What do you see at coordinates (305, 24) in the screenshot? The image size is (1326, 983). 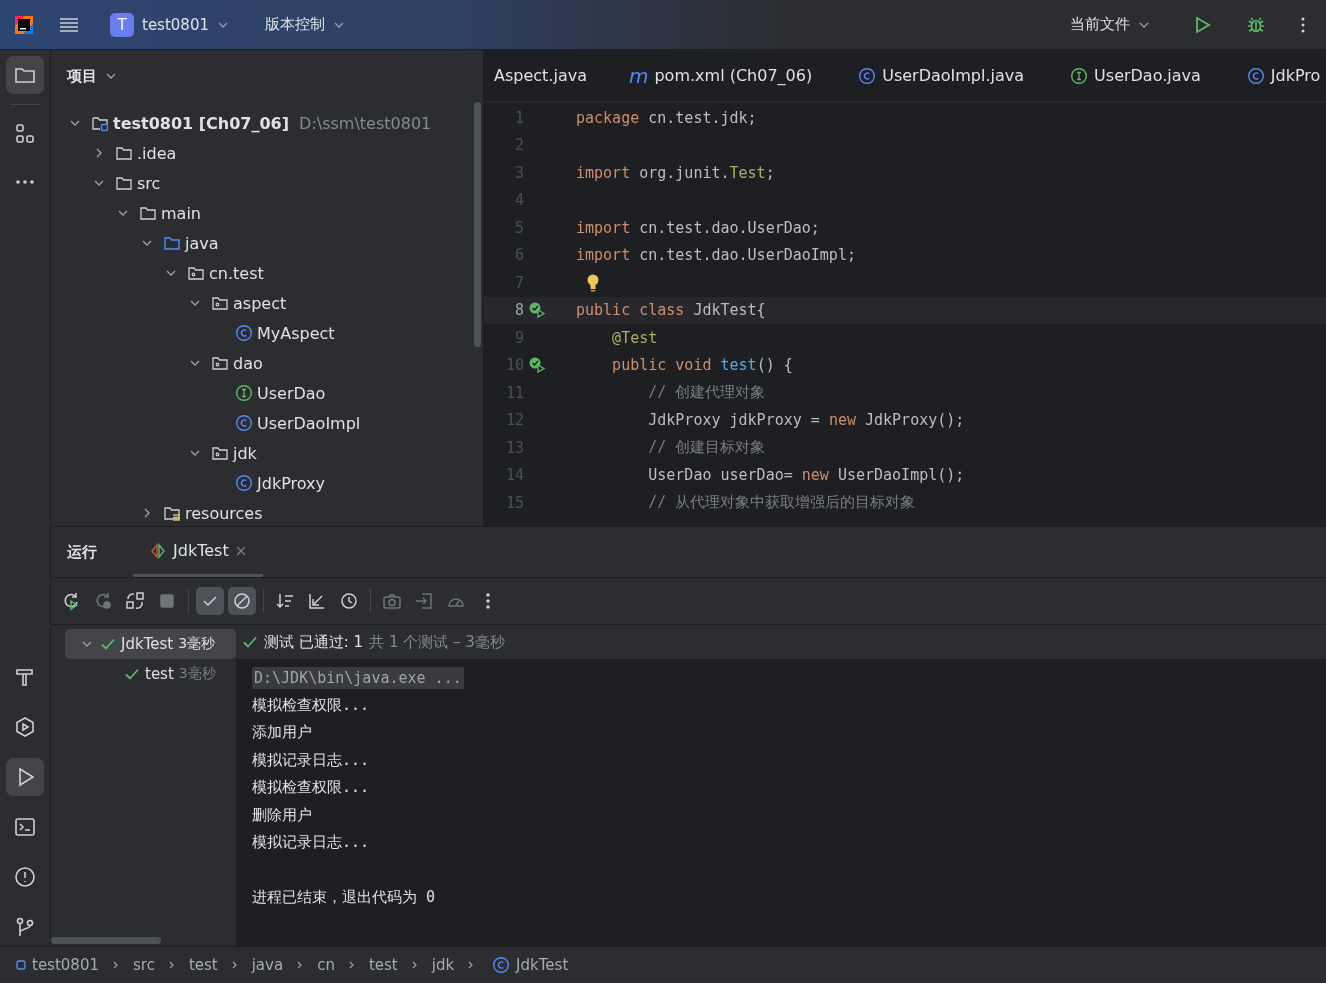 I see `vcs-menu: 版本控制` at bounding box center [305, 24].